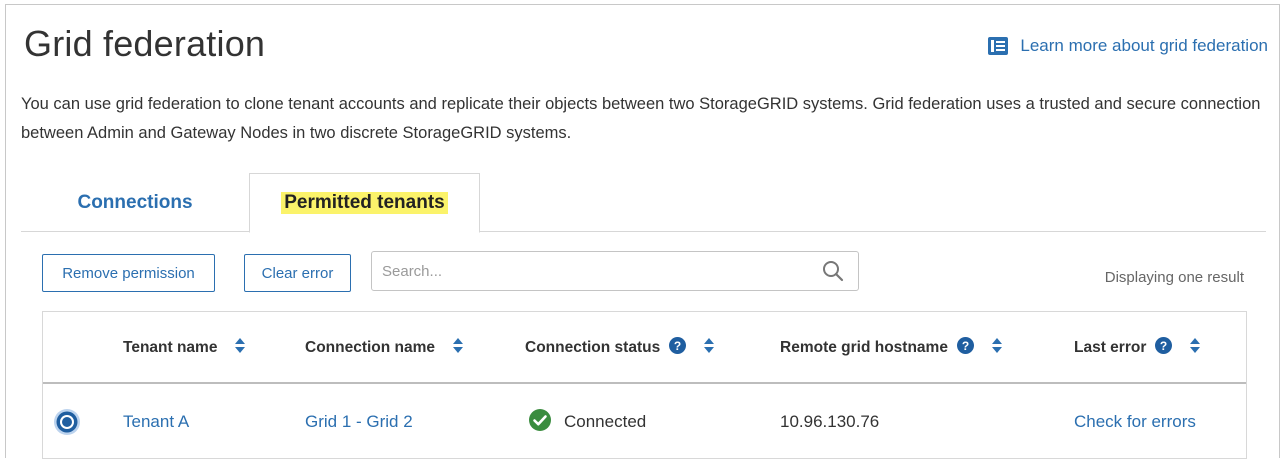  What do you see at coordinates (359, 422) in the screenshot?
I see `connection-name-link: Grid 1 - Grid 2` at bounding box center [359, 422].